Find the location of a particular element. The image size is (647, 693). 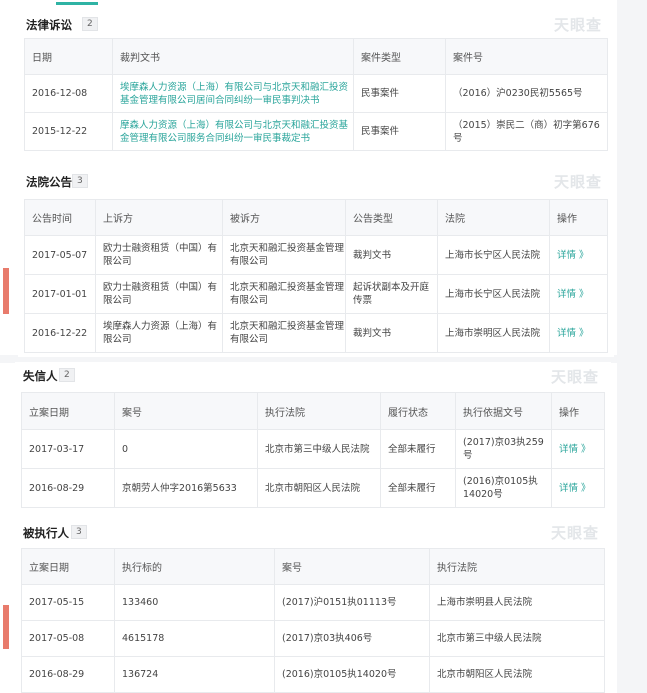

cell-date: 2017-03-17 is located at coordinates (68, 449).